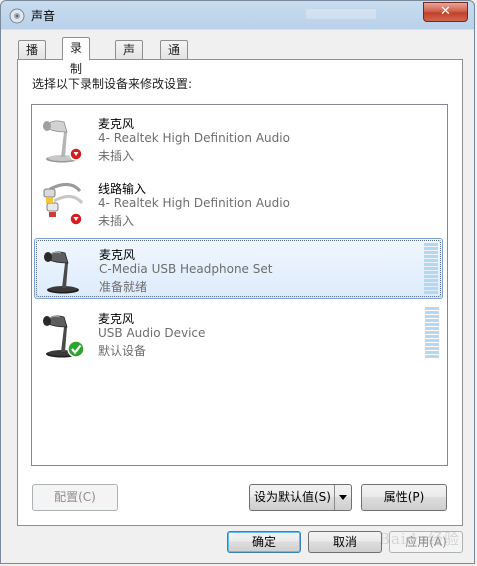  What do you see at coordinates (342, 497) in the screenshot?
I see `chevron-down-icon` at bounding box center [342, 497].